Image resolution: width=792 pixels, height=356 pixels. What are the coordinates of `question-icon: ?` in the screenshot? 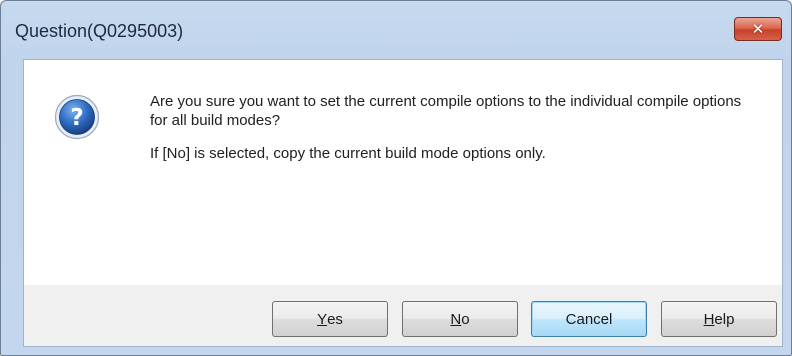 It's located at (77, 117).